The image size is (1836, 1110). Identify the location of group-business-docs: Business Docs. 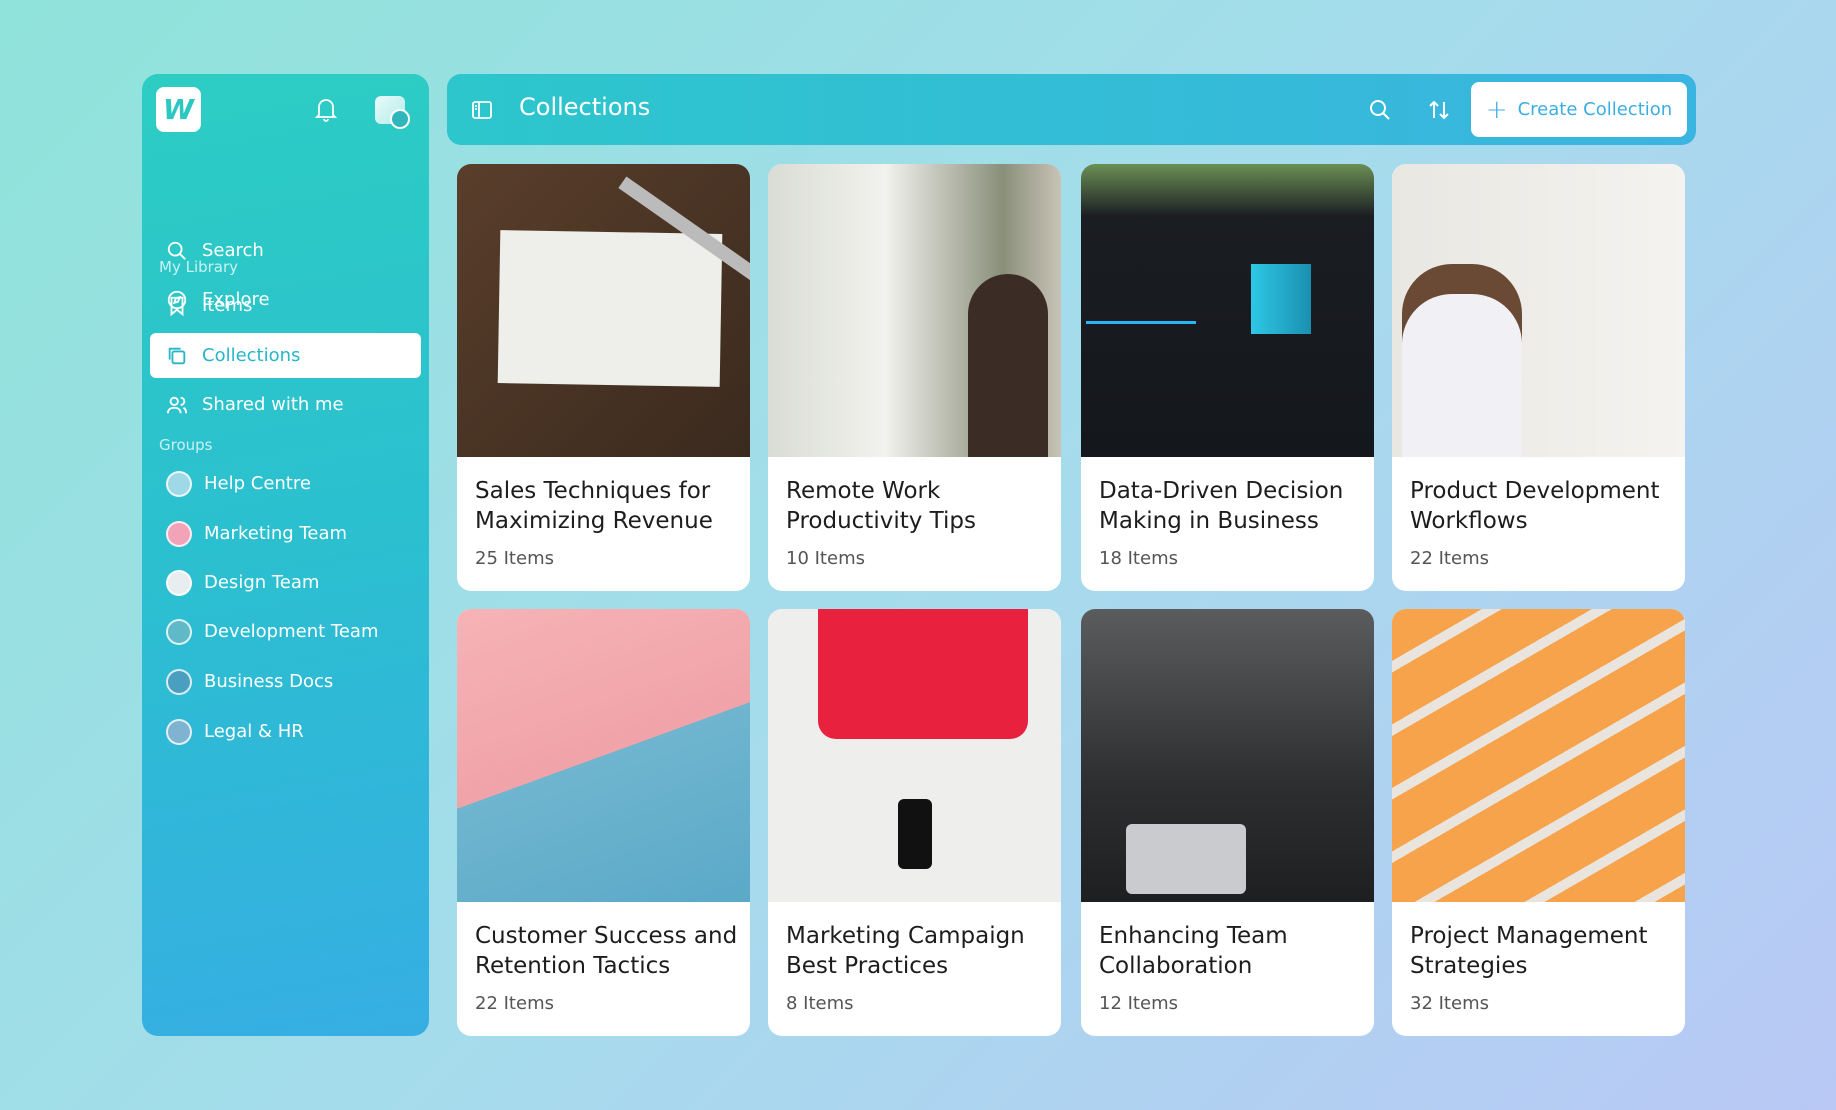
(285, 681).